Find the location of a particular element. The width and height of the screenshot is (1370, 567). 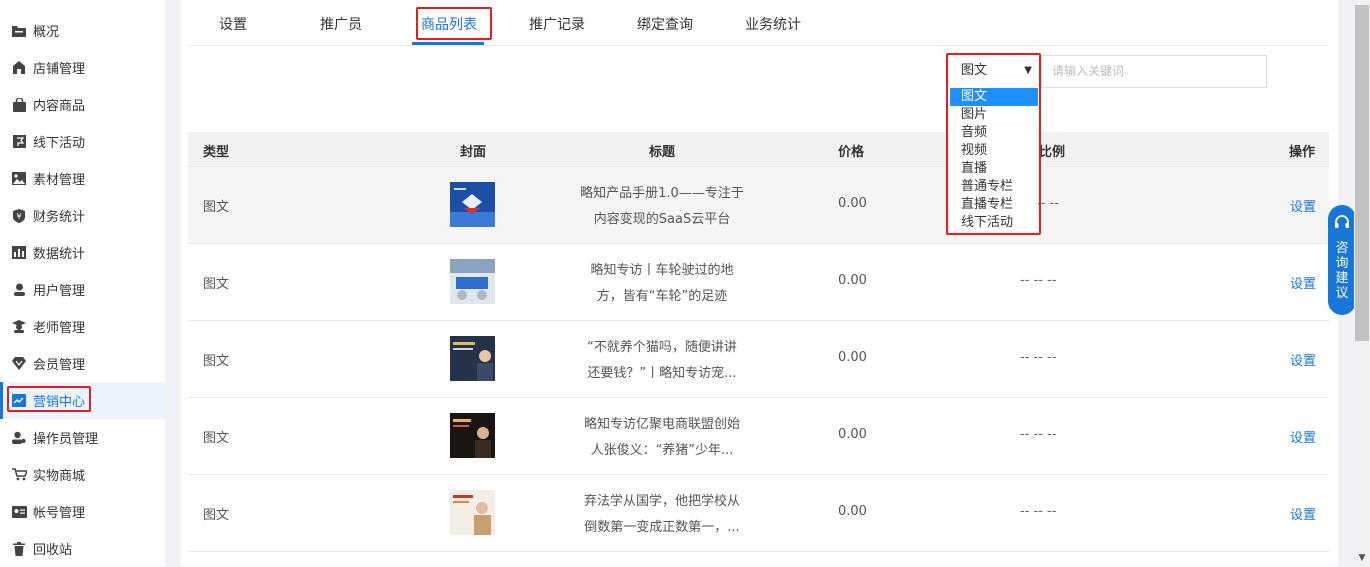

sidebar-item-teachers: 老师管理 is located at coordinates (82, 326).